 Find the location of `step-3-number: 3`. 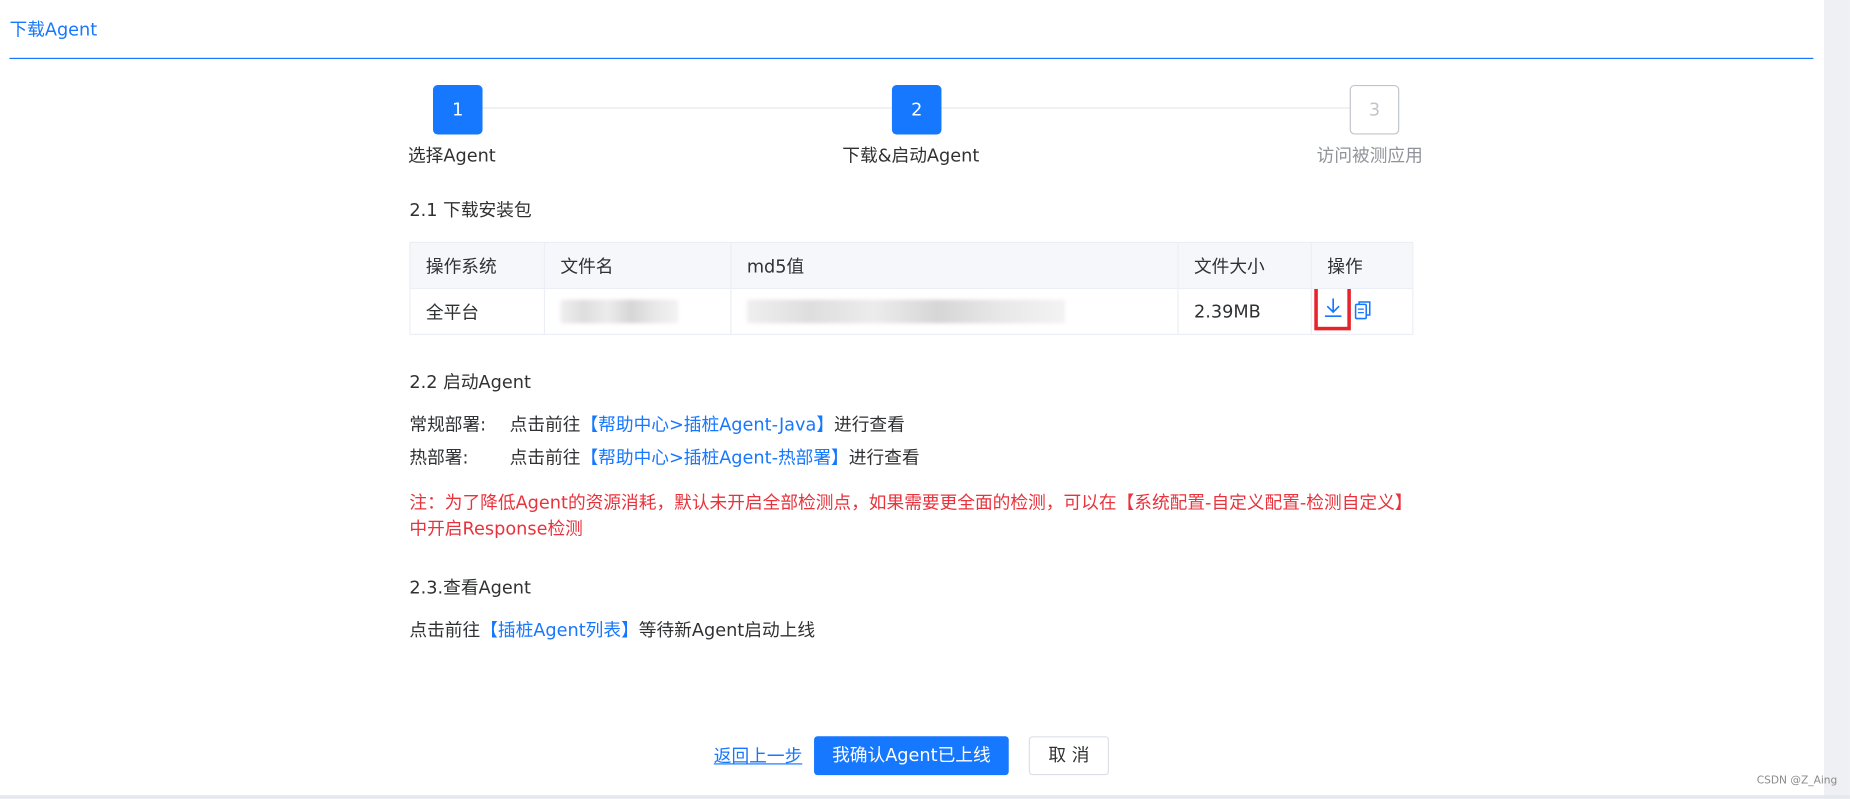

step-3-number: 3 is located at coordinates (1374, 109).